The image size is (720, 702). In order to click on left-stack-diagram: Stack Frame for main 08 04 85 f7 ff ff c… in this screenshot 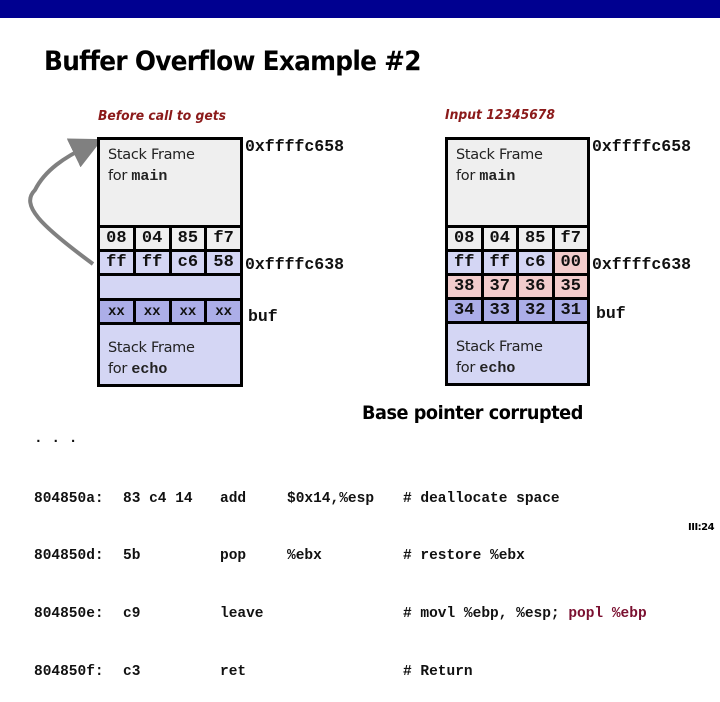, I will do `click(170, 262)`.